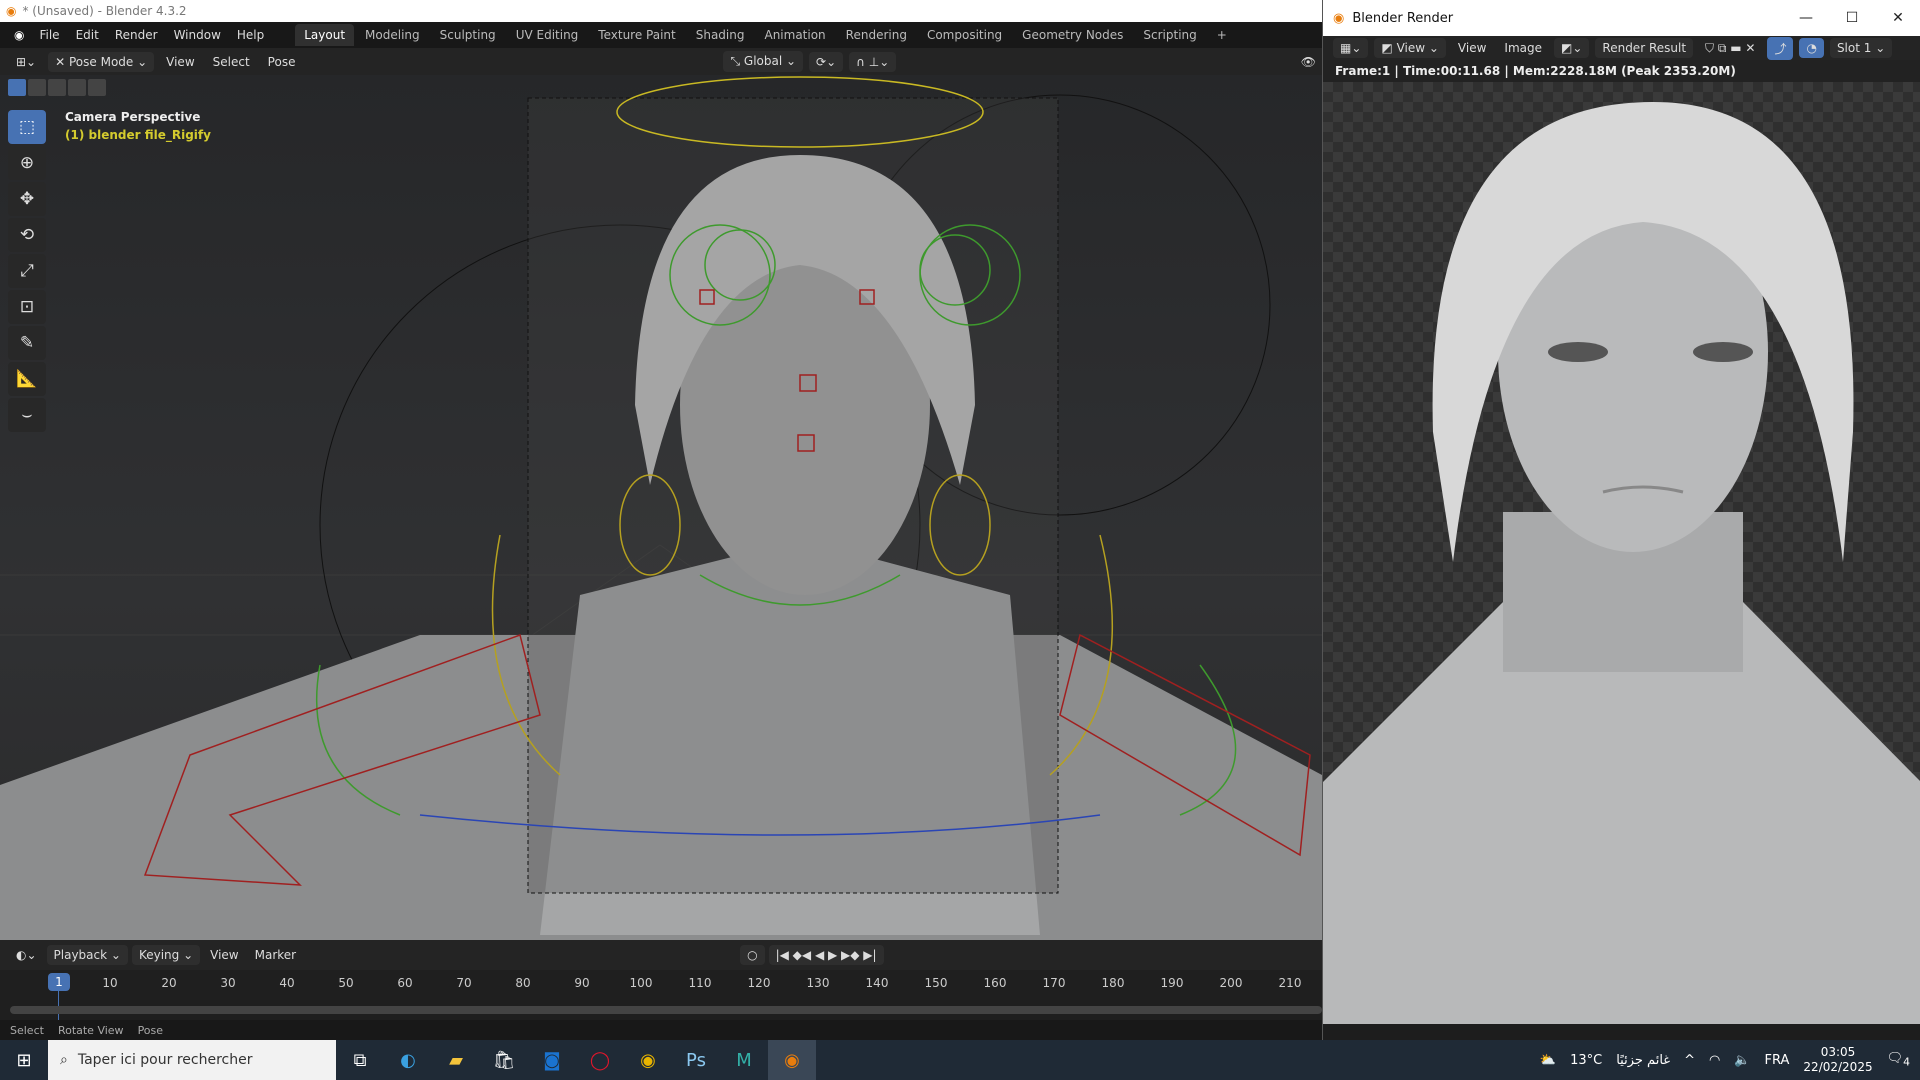 The height and width of the screenshot is (1080, 1920). What do you see at coordinates (876, 35) in the screenshot?
I see `tab-rendering: Rendering` at bounding box center [876, 35].